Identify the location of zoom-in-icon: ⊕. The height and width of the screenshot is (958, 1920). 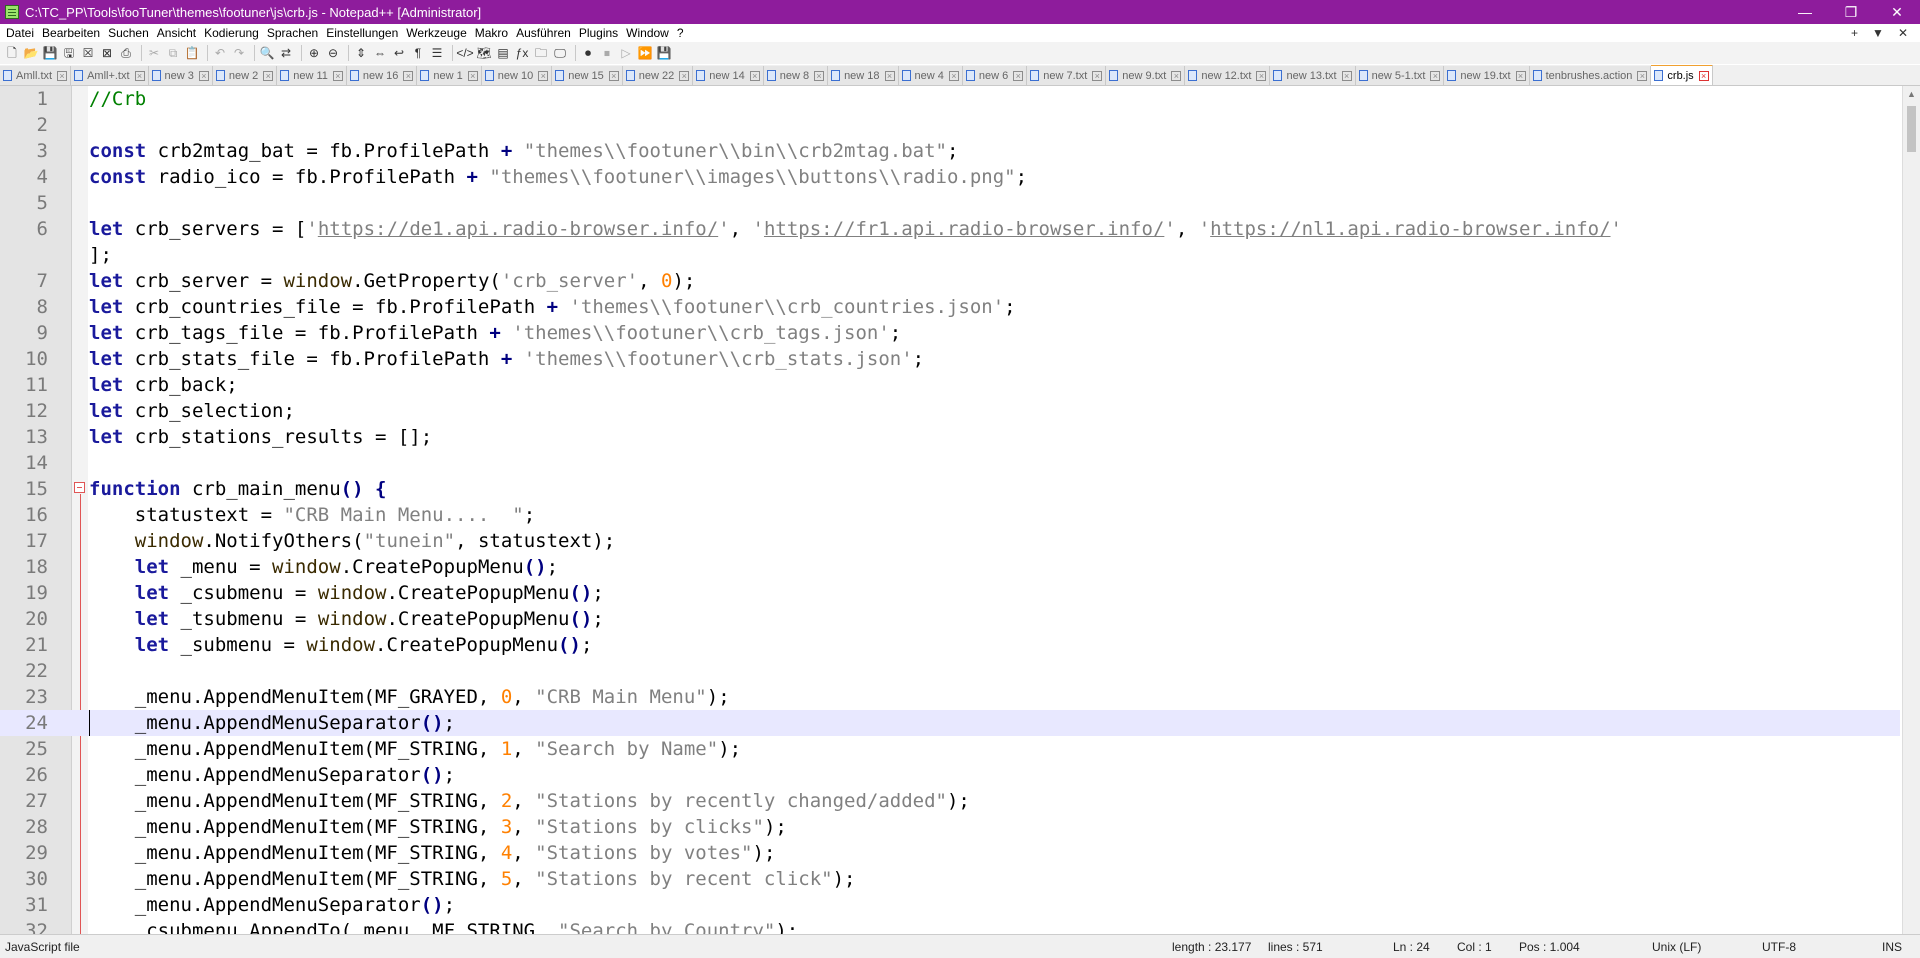
(314, 53).